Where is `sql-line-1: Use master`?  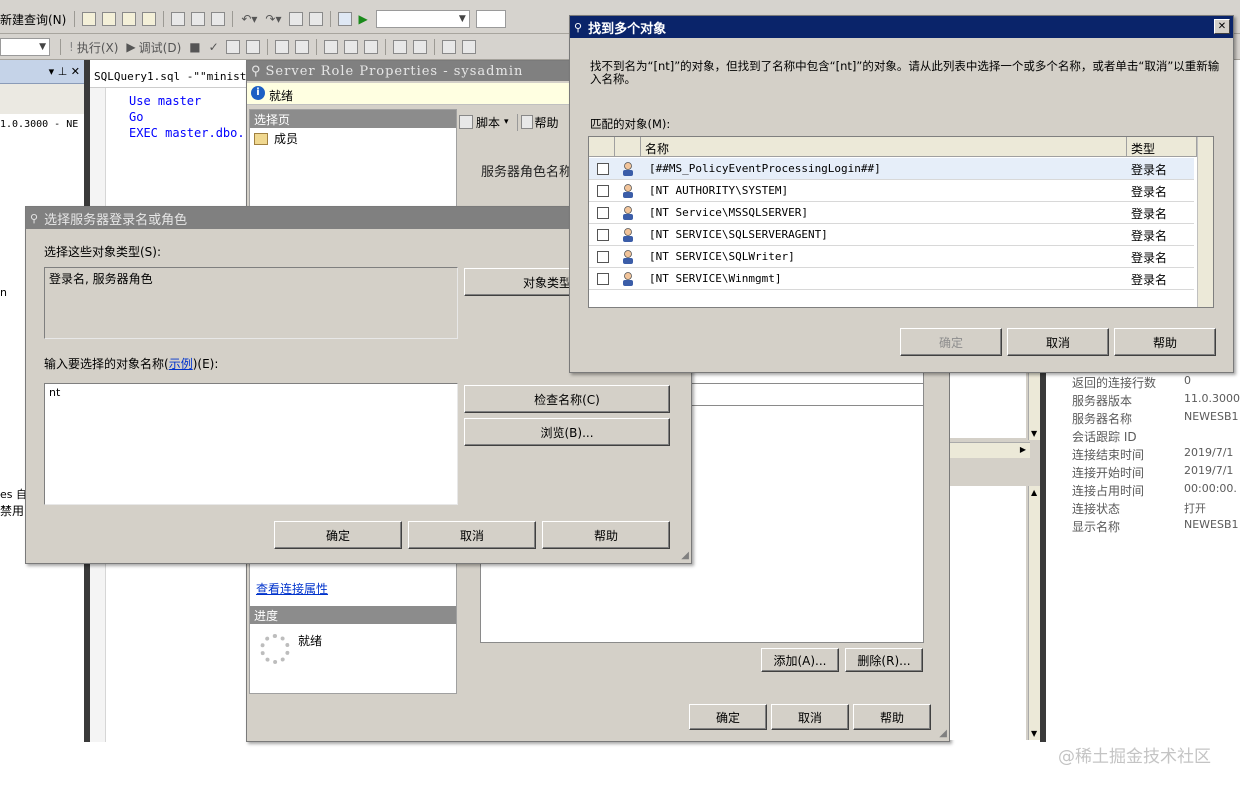 sql-line-1: Use master is located at coordinates (165, 101).